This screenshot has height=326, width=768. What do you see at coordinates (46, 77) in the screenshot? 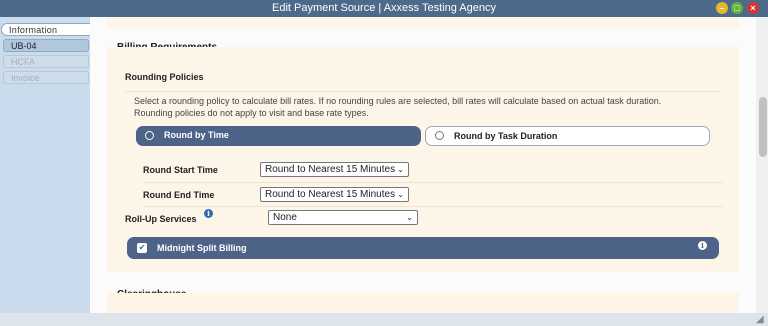
I see `tab-invoice: Invoice` at bounding box center [46, 77].